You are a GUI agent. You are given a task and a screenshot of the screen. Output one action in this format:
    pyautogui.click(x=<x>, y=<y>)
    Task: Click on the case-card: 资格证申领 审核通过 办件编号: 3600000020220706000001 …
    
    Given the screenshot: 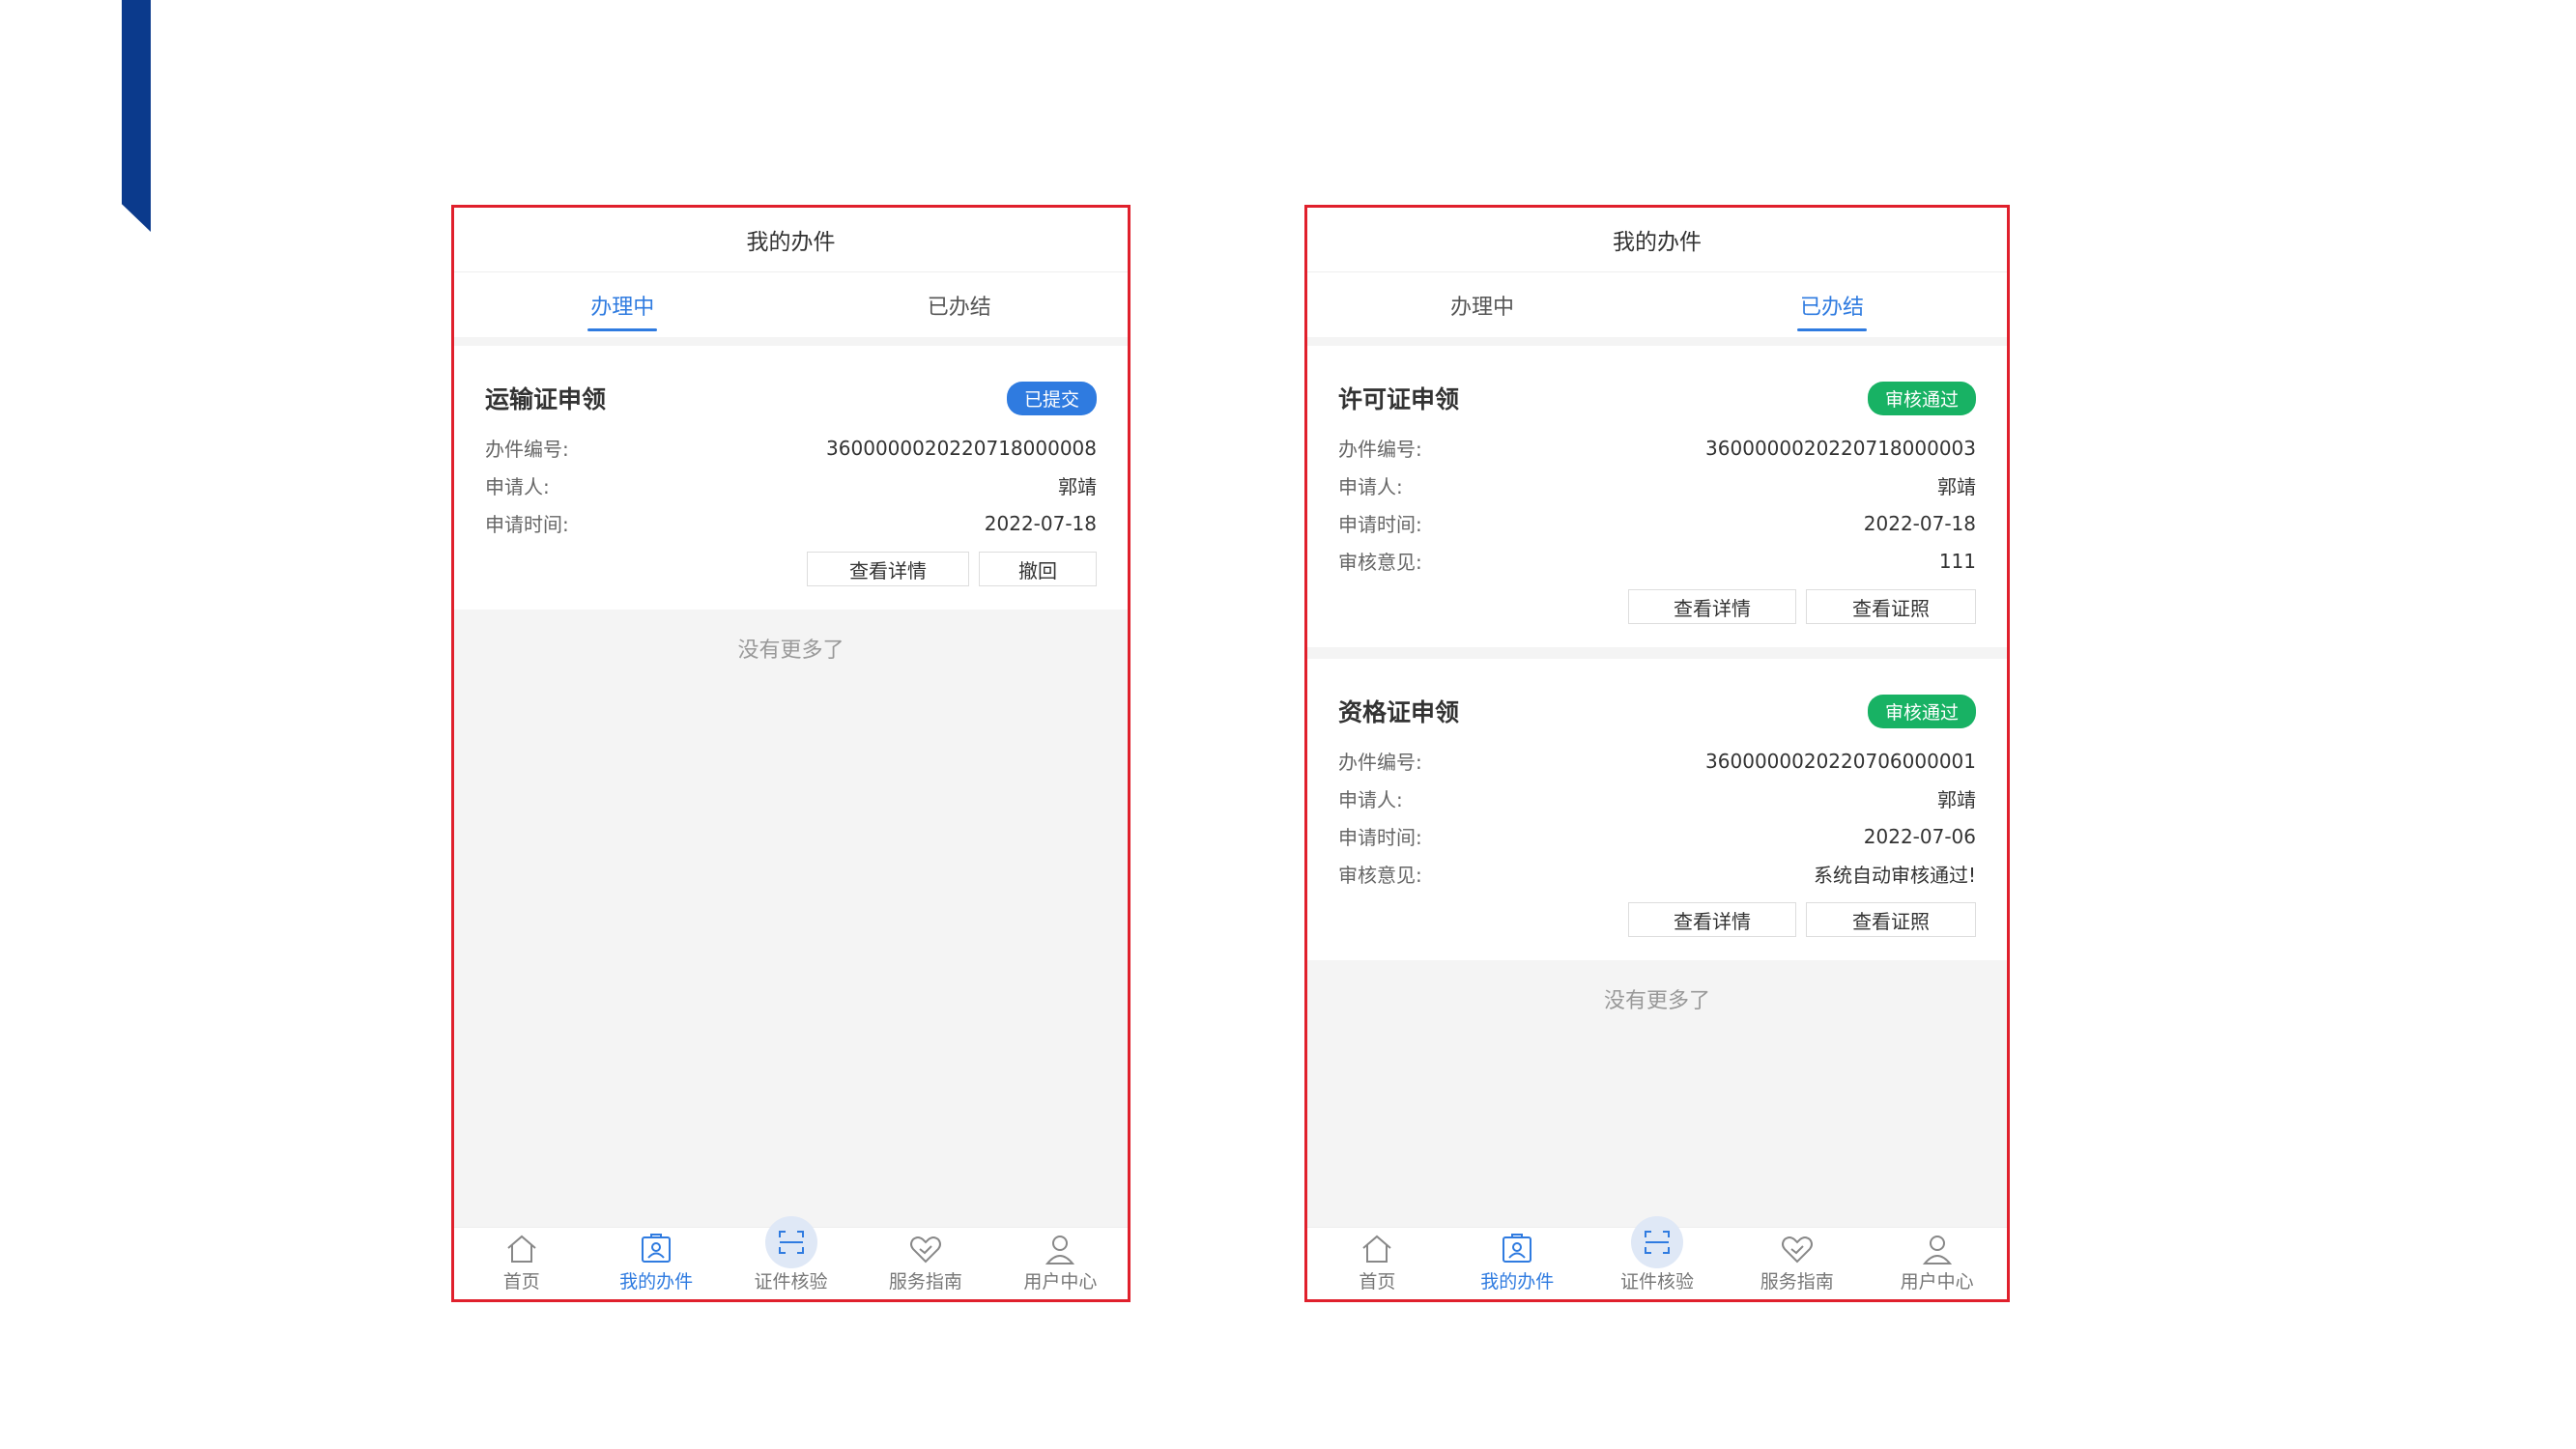 What is the action you would take?
    pyautogui.click(x=1657, y=809)
    